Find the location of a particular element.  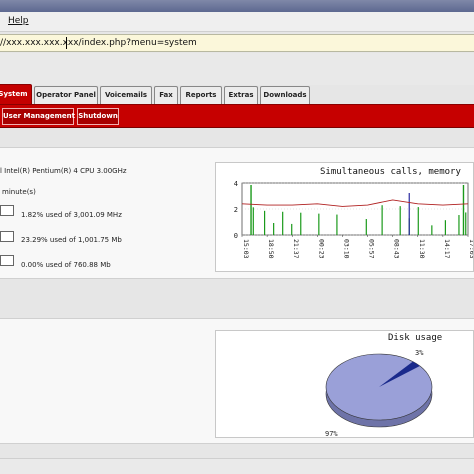

y-tick-label: 4 is located at coordinates (236, 184).